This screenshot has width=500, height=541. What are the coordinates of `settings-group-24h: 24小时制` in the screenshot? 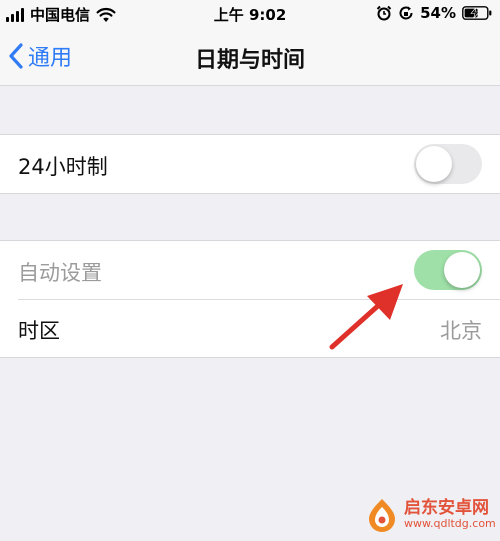 It's located at (250, 164).